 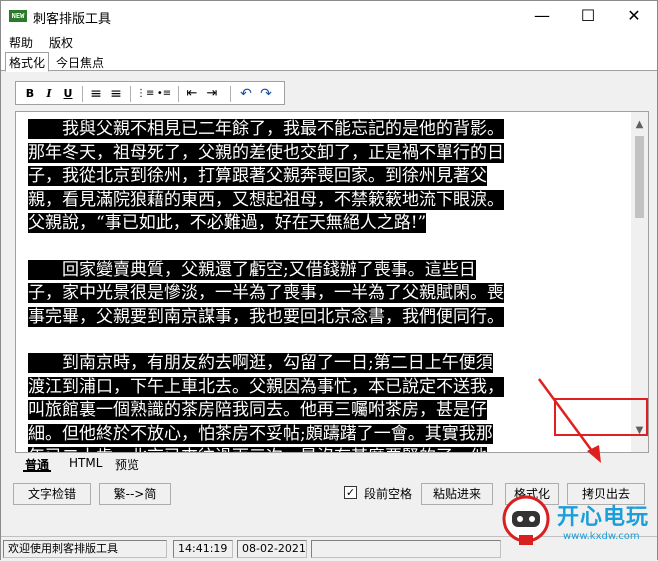 I want to click on editor-line: 回家變賣典質，父親還了虧空;又借錢辦了喪事。這些日, so click(x=325, y=271).